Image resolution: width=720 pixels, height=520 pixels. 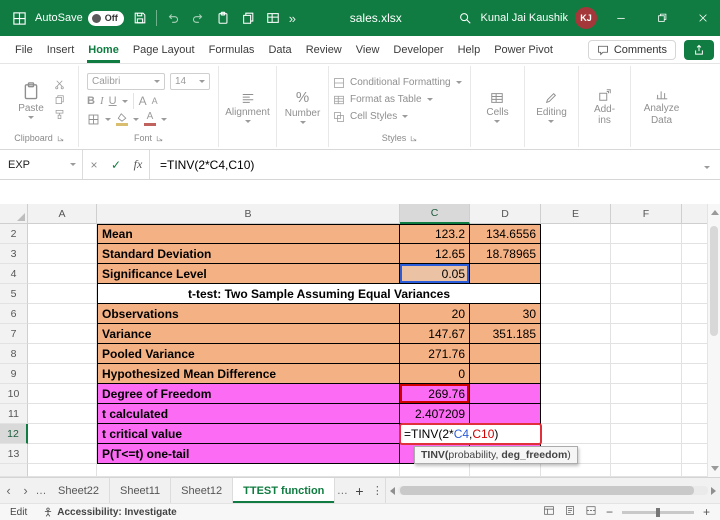 I want to click on cell-d7: 351.185, so click(x=505, y=334).